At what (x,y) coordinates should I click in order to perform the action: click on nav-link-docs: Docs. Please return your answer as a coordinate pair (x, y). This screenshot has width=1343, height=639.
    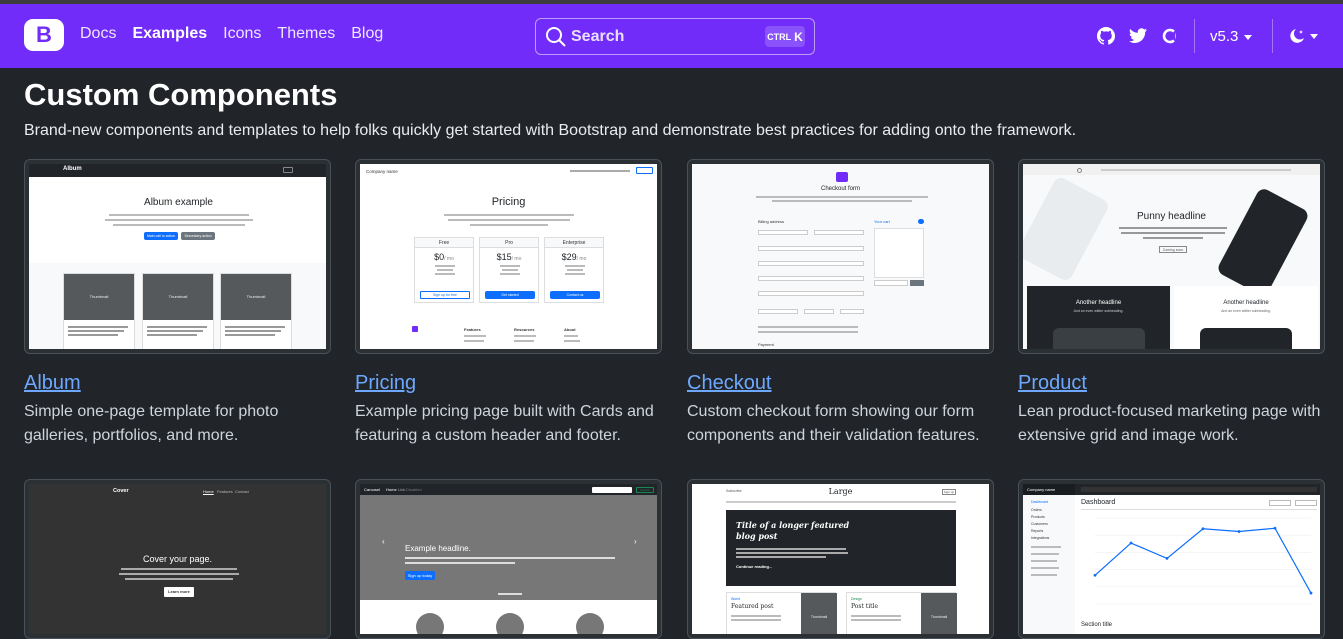
    Looking at the image, I should click on (98, 34).